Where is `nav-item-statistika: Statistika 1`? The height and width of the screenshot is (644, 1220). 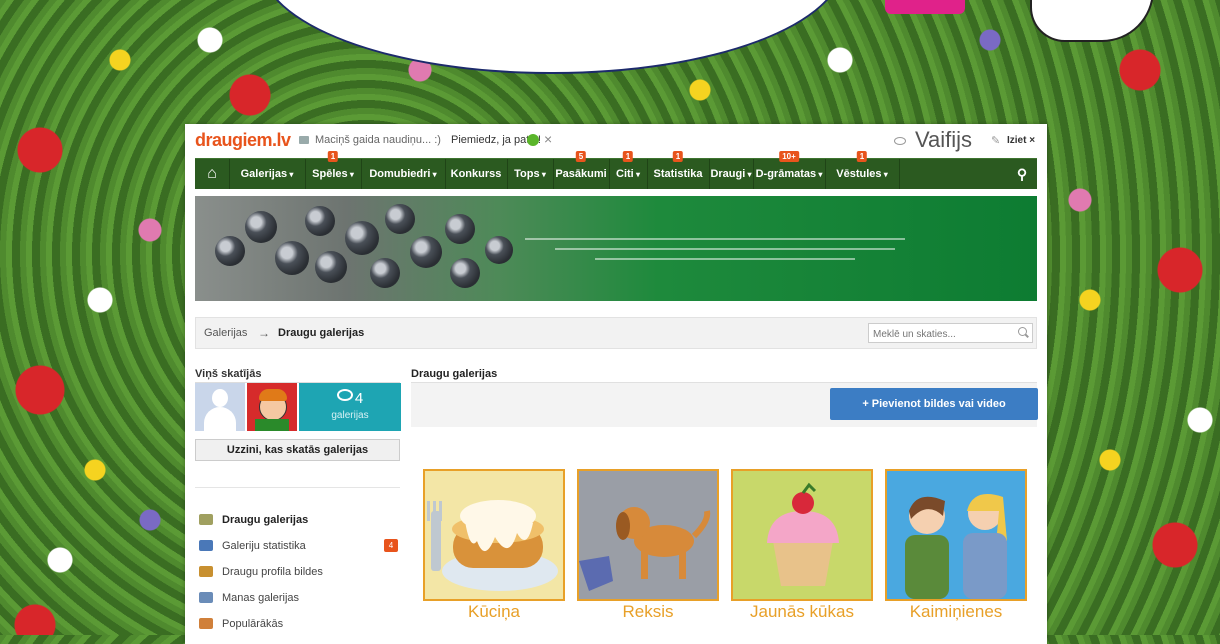
nav-item-statistika: Statistika 1 is located at coordinates (678, 170).